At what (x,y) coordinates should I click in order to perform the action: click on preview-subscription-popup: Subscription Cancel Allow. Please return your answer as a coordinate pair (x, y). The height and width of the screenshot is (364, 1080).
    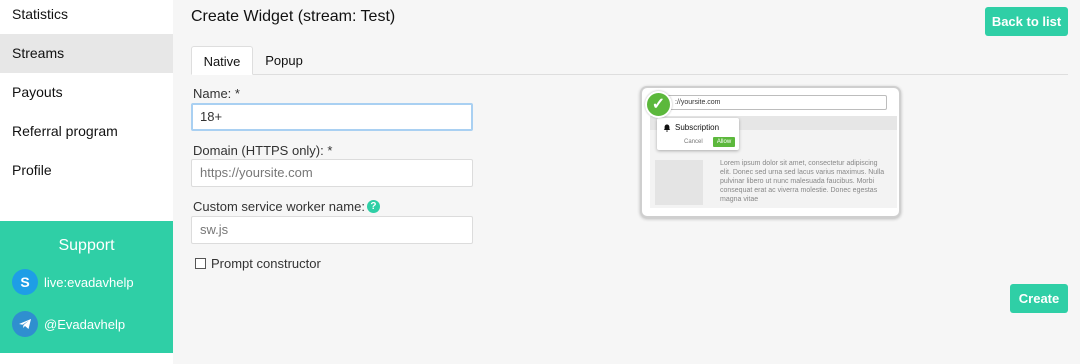
    Looking at the image, I should click on (698, 134).